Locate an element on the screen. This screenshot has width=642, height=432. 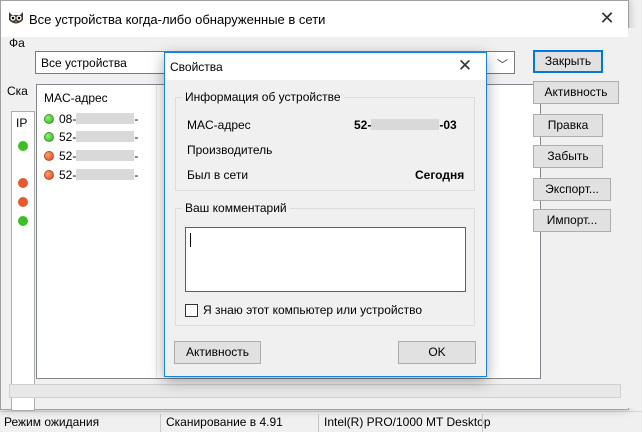
mac-label: MAC-адрес is located at coordinates (219, 125).